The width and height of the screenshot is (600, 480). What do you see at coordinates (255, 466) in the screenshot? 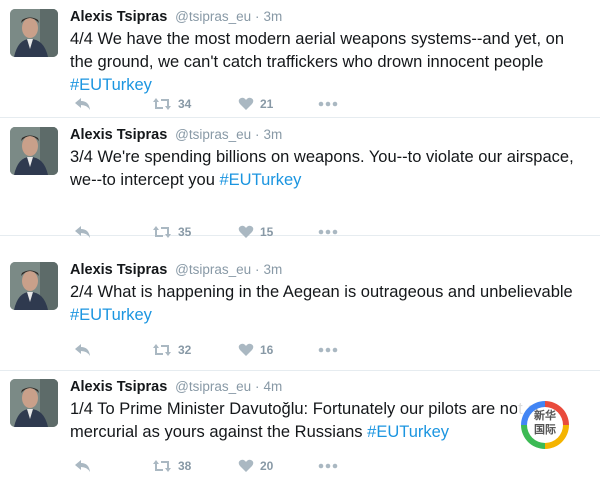
I see `like-button: 20` at bounding box center [255, 466].